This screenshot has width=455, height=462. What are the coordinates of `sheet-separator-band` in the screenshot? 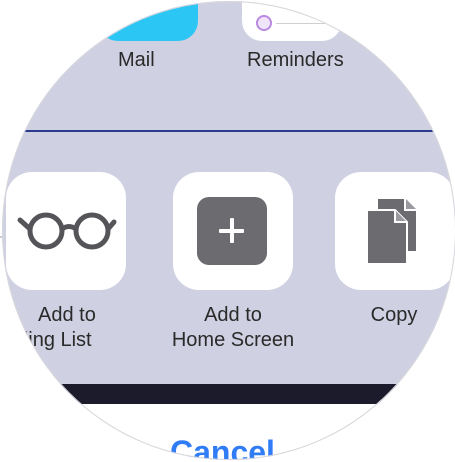 It's located at (228, 394).